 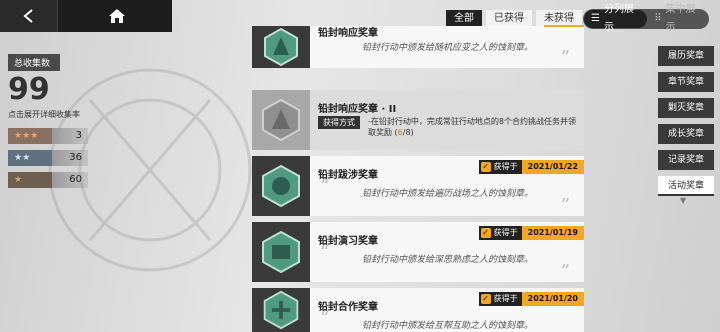 What do you see at coordinates (595, 18) in the screenshot?
I see `list-icon: ☰` at bounding box center [595, 18].